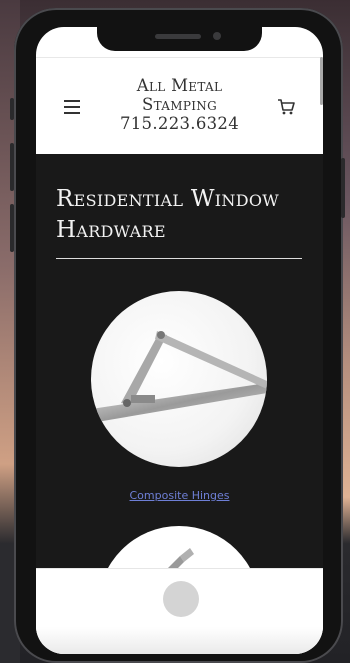 The height and width of the screenshot is (663, 350). What do you see at coordinates (168, 214) in the screenshot?
I see `page-title: Residential Window Hardware` at bounding box center [168, 214].